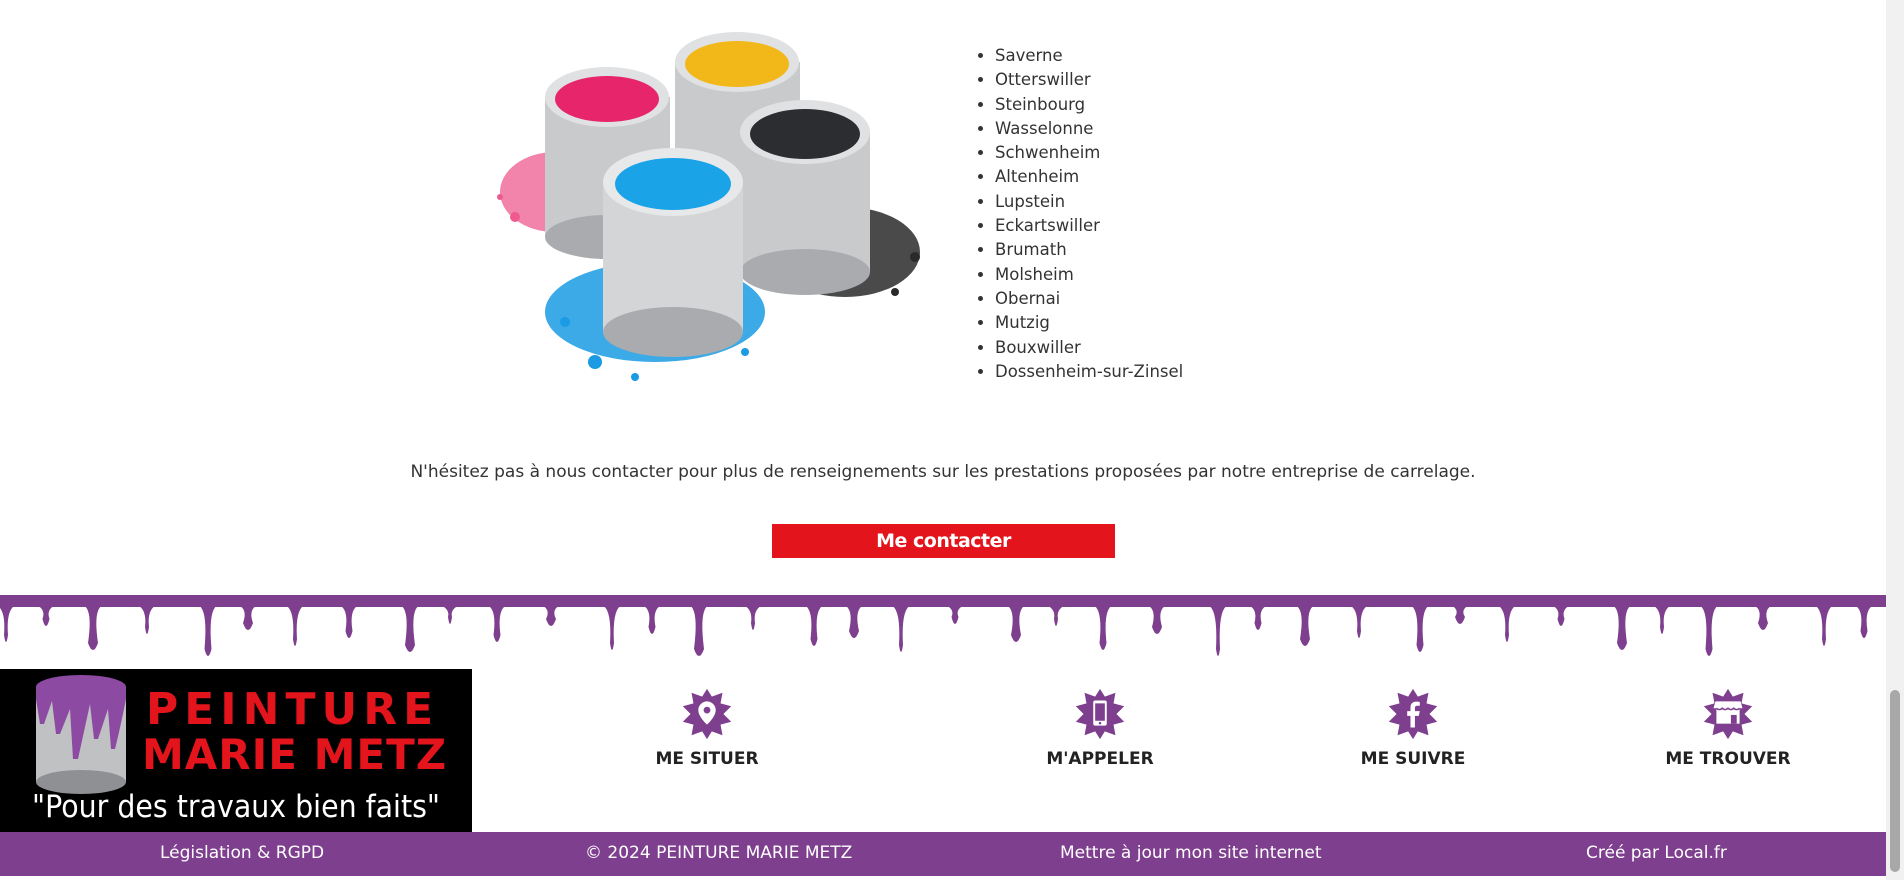 The height and width of the screenshot is (880, 1904). What do you see at coordinates (1089, 348) in the screenshot?
I see `city-item: Bouxwiller` at bounding box center [1089, 348].